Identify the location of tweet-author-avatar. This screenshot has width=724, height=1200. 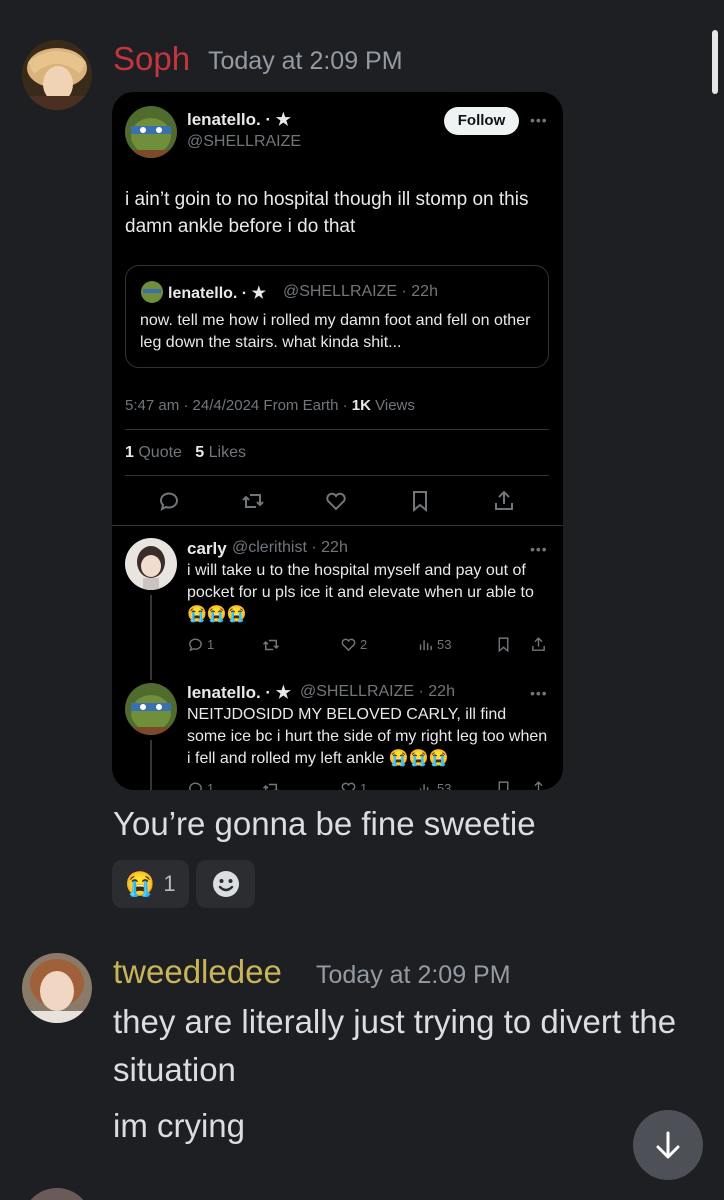
(151, 132).